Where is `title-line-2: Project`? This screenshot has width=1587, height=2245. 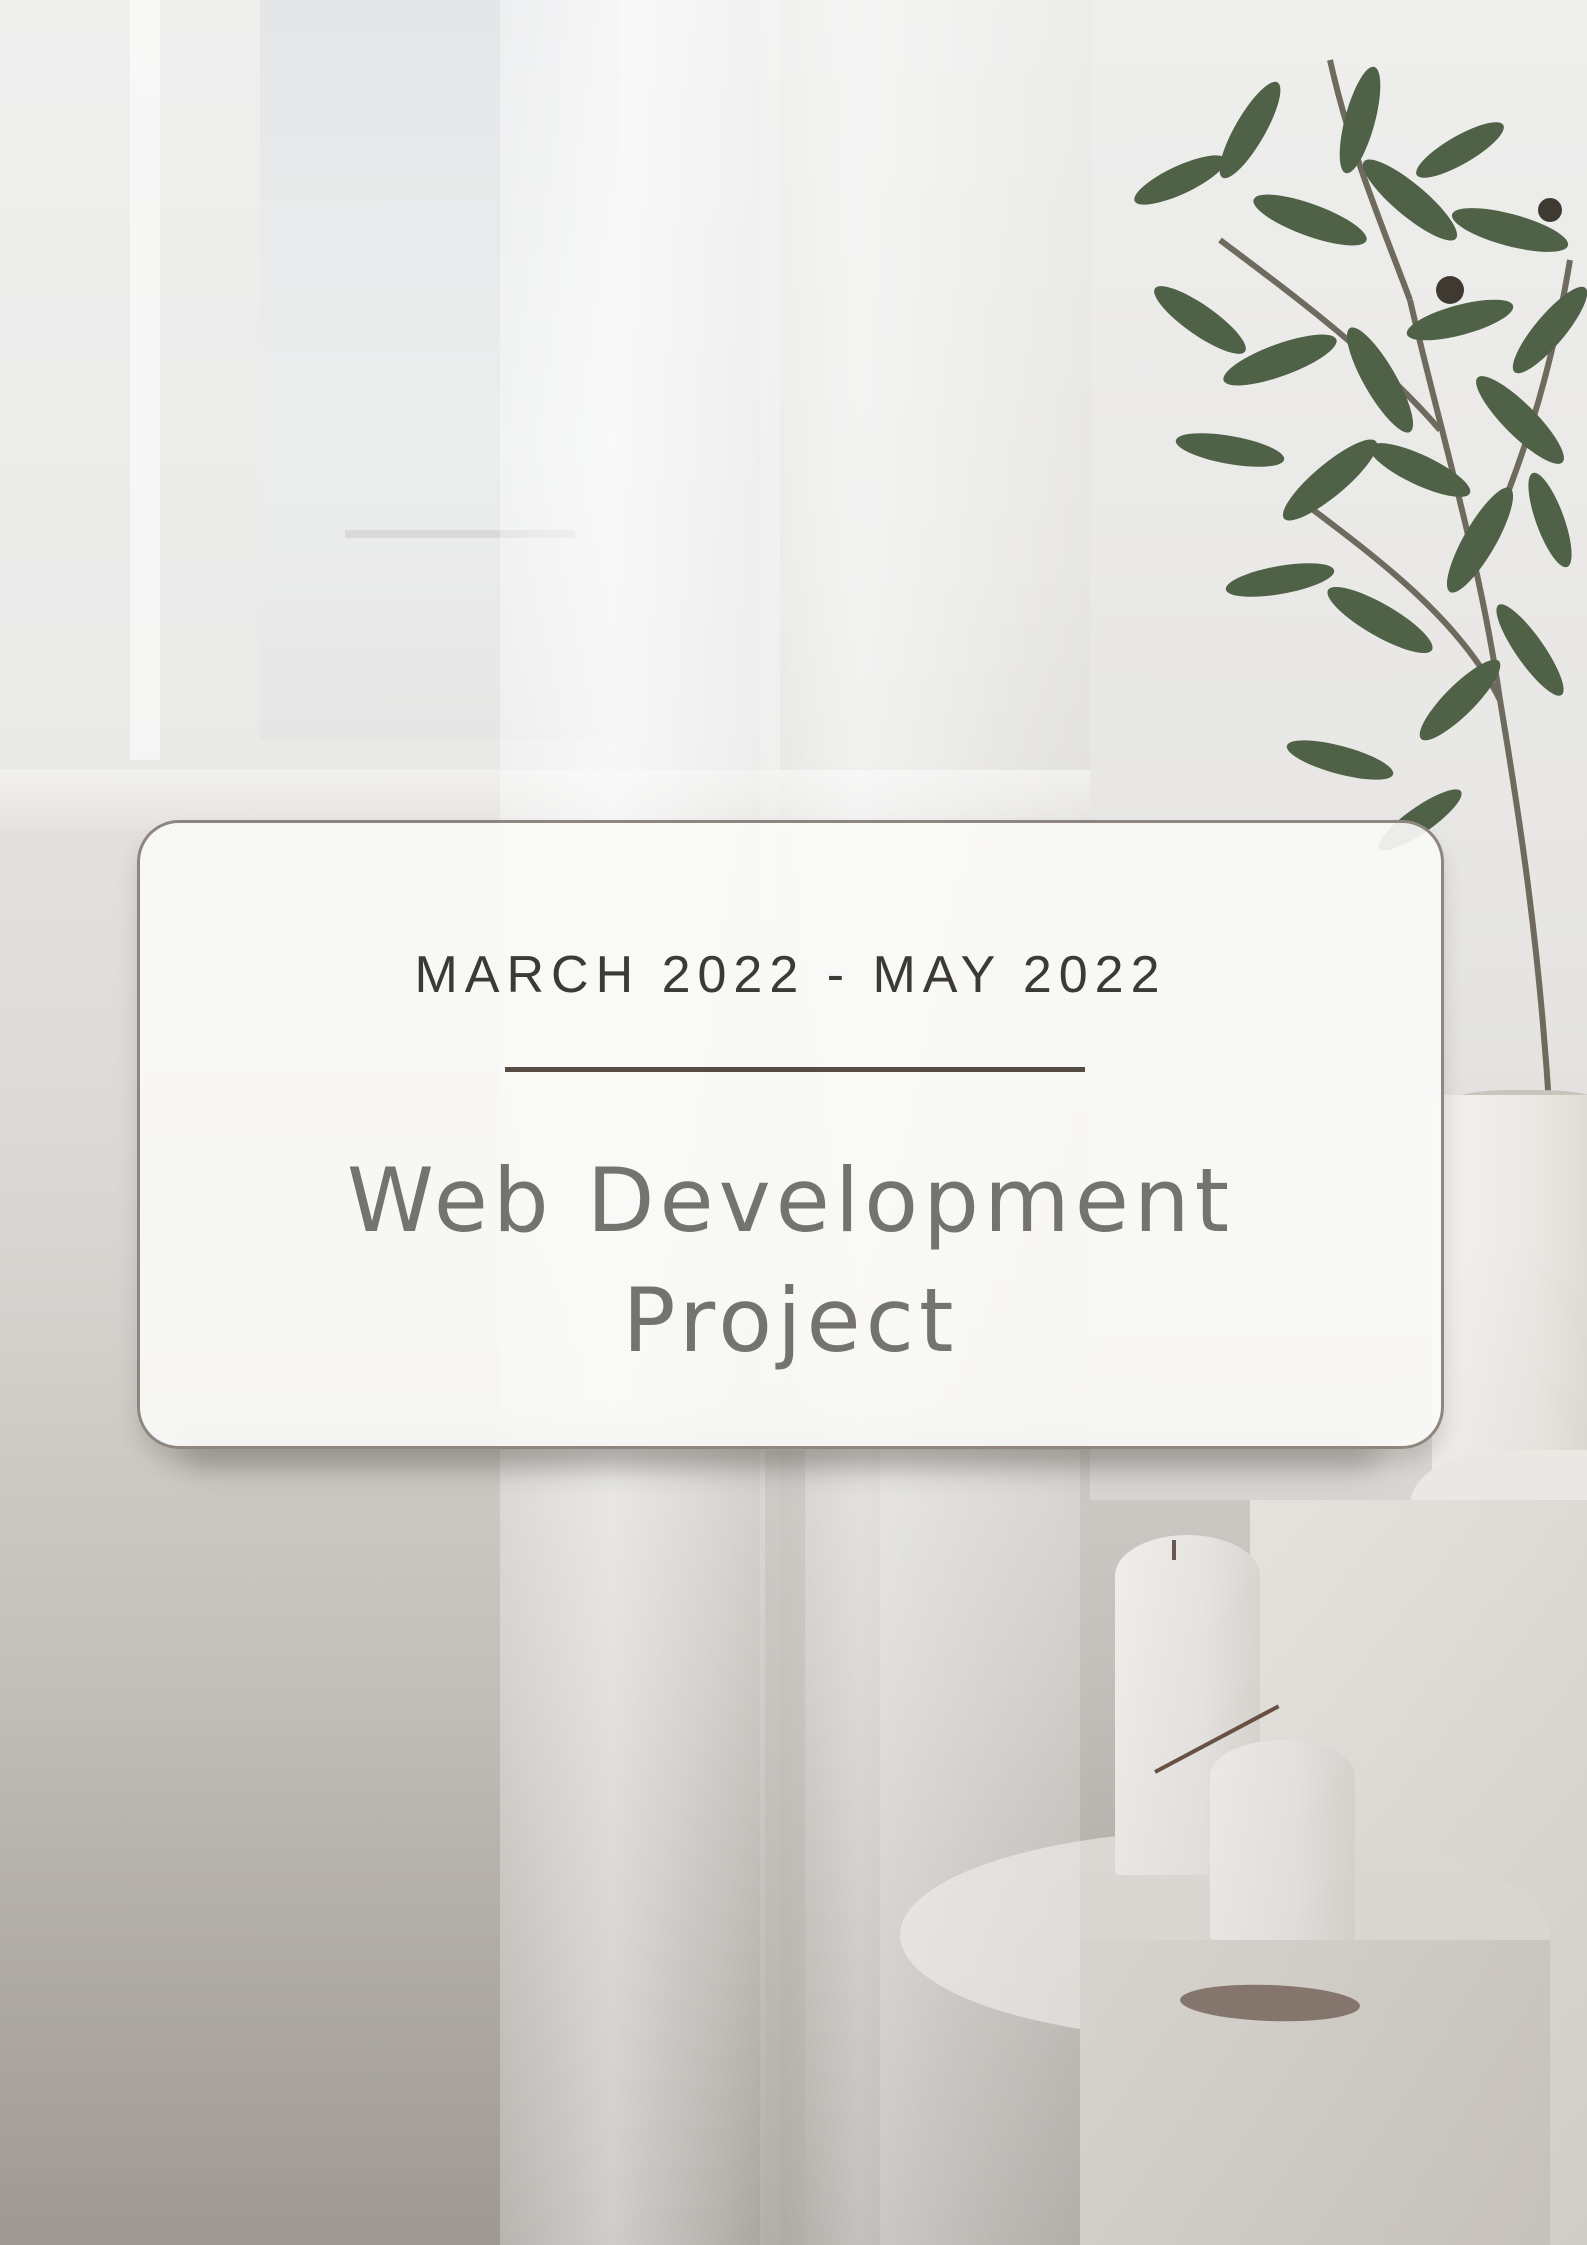
title-line-2: Project is located at coordinates (790, 1320).